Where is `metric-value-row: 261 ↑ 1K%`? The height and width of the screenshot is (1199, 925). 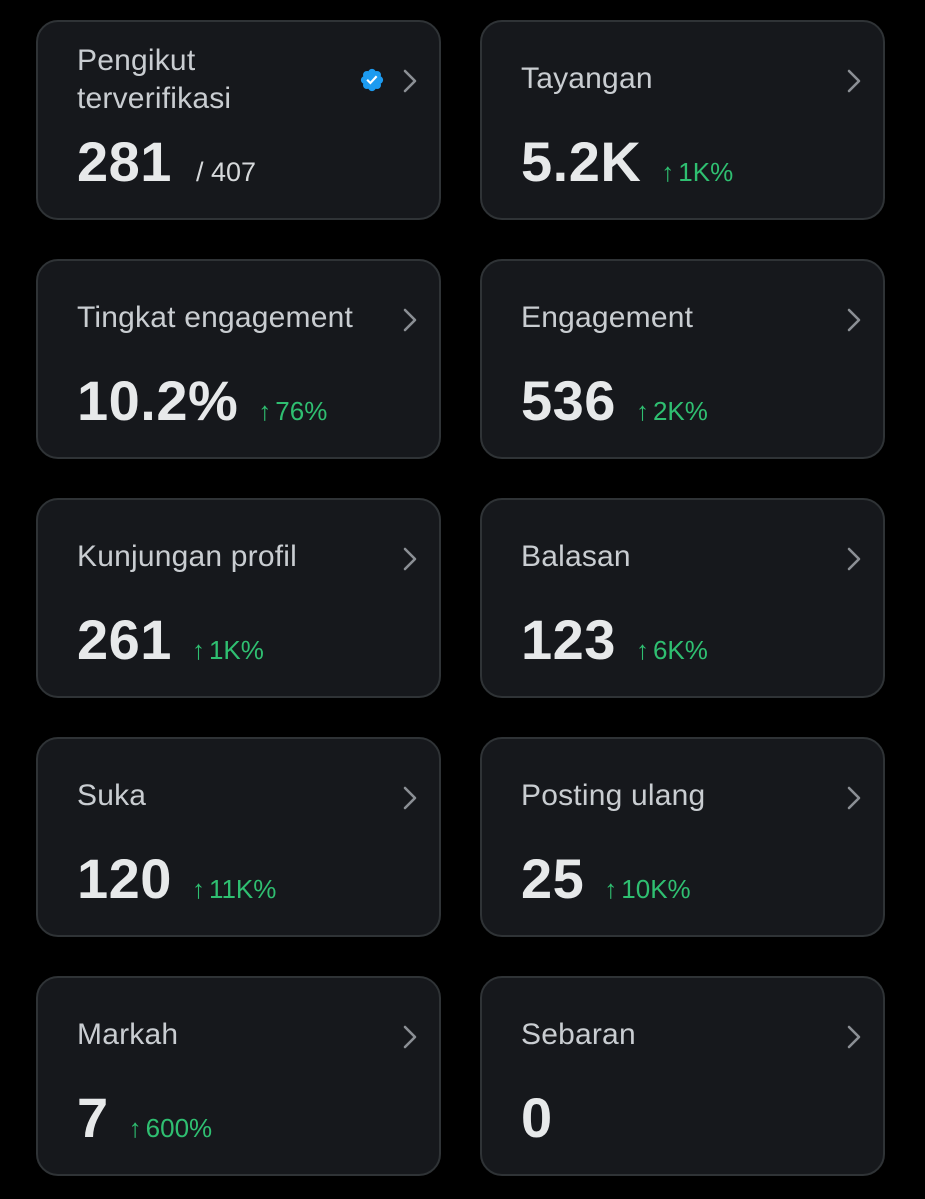
metric-value-row: 261 ↑ 1K% is located at coordinates (170, 640).